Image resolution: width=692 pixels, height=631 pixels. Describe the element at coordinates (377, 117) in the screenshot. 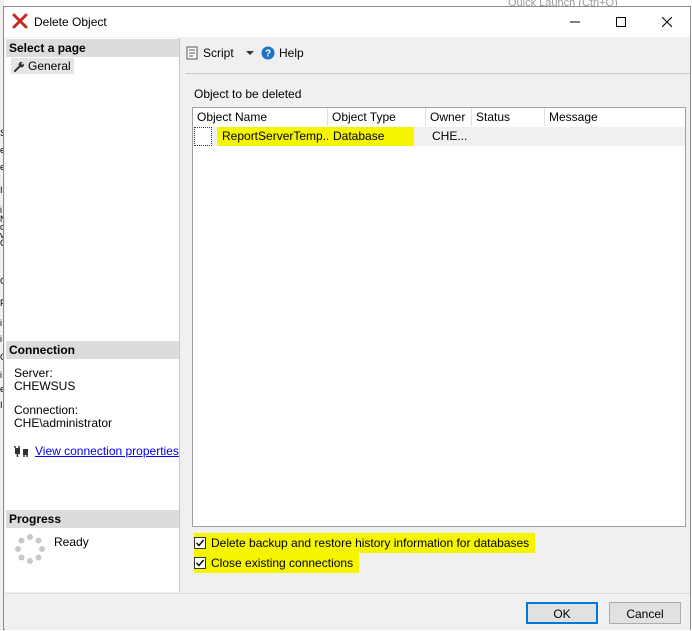

I see `column-header-object-type: Object Type` at that location.